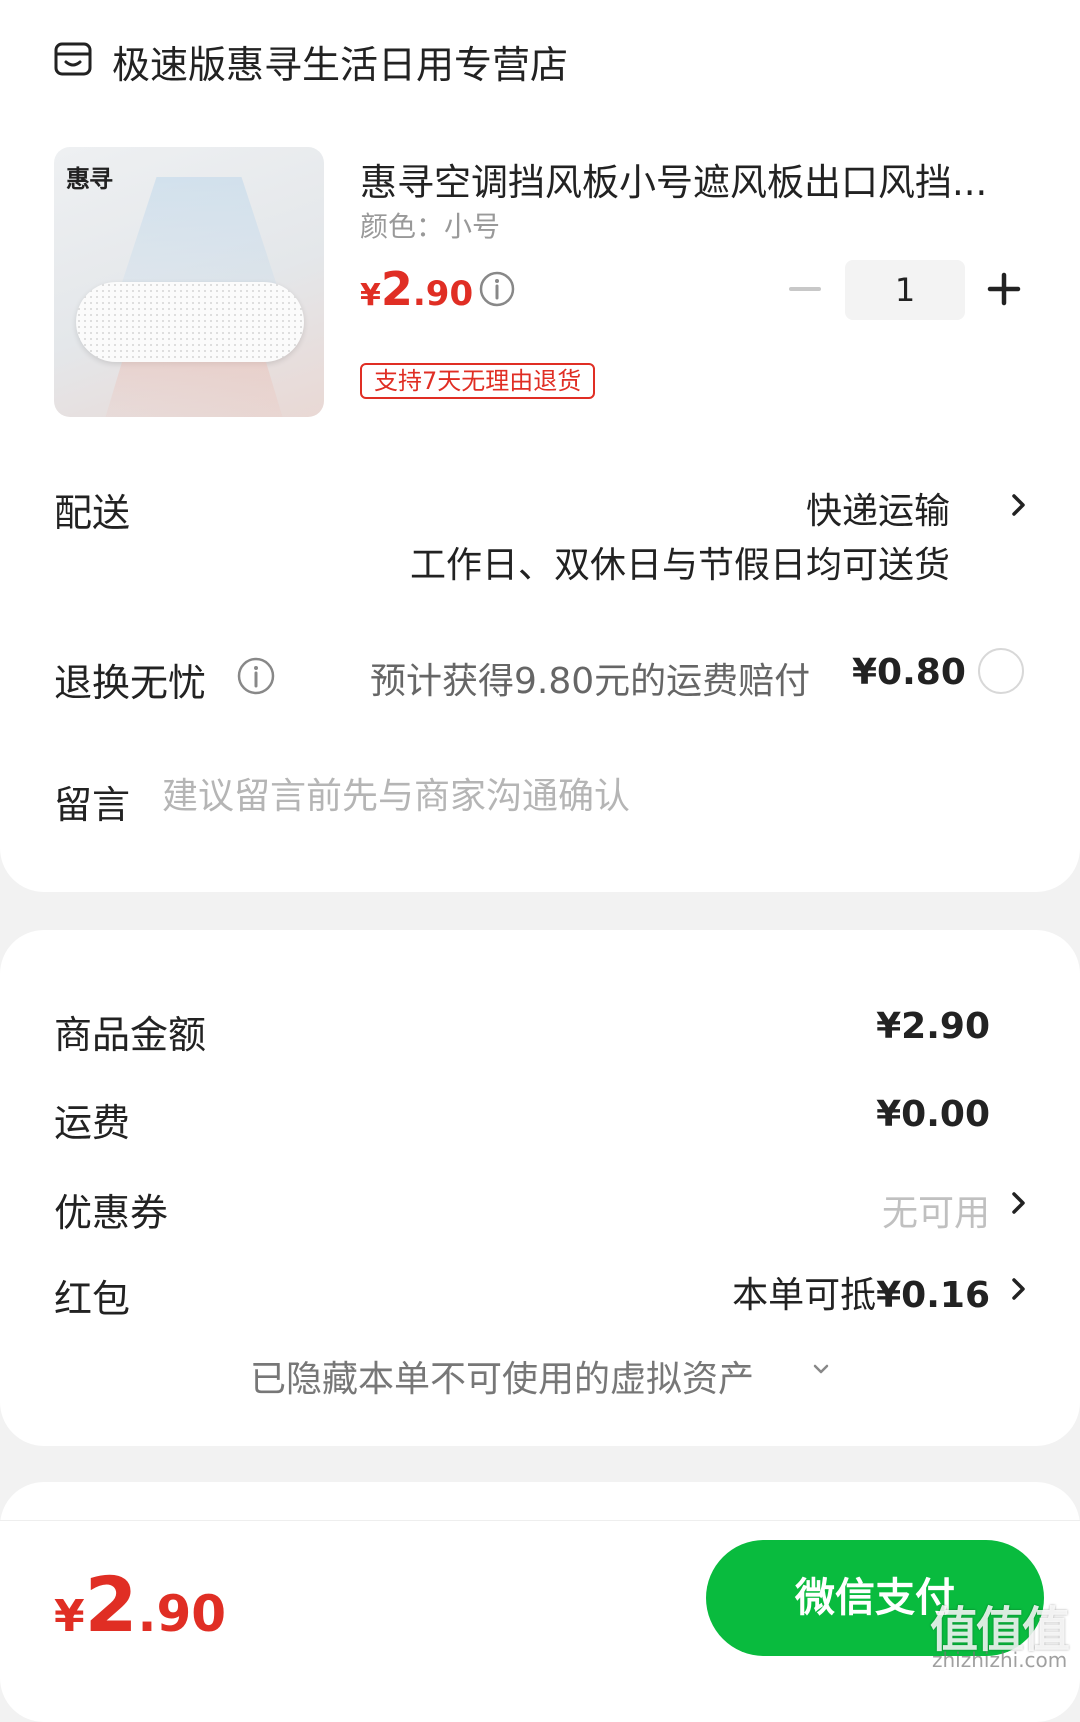  Describe the element at coordinates (340, 61) in the screenshot. I see `store-name: 极速版惠寻生活日用专营店` at that location.